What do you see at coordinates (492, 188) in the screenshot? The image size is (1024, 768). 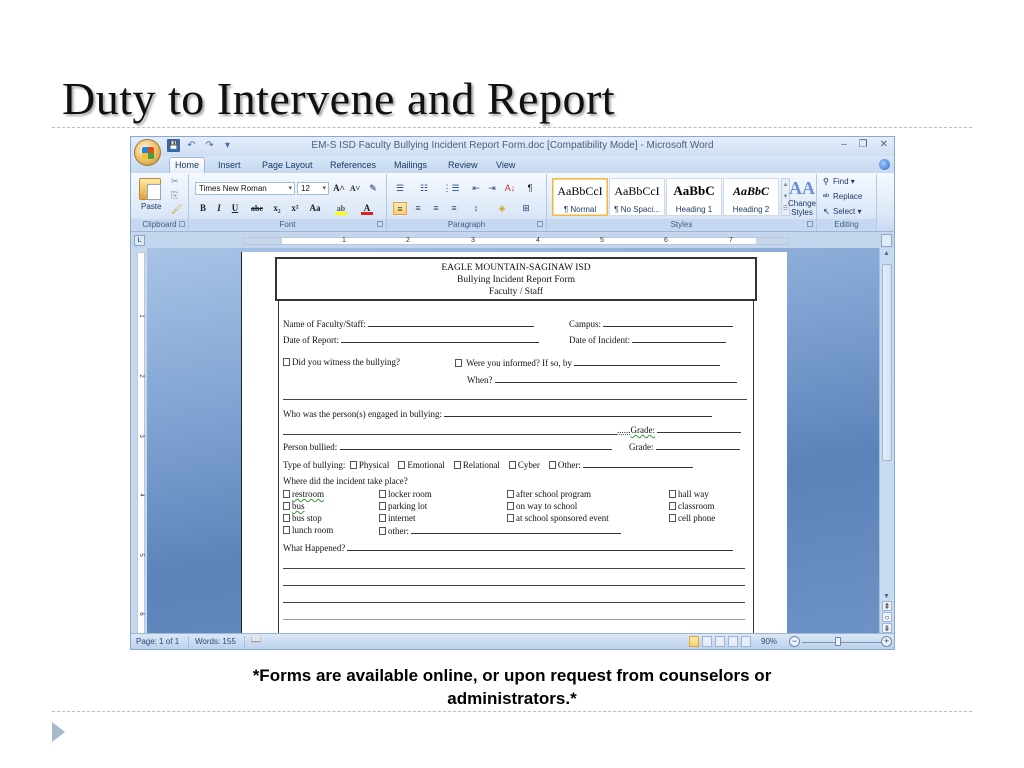 I see `increase-indent-icon: ⇥` at bounding box center [492, 188].